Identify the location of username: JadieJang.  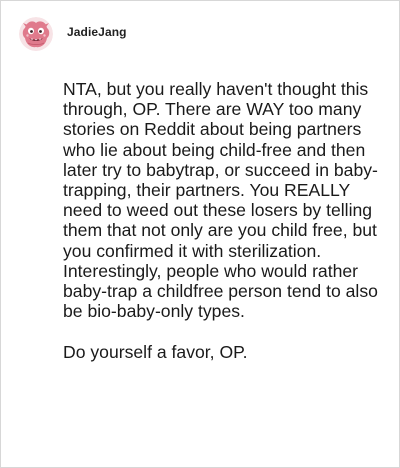
(97, 32).